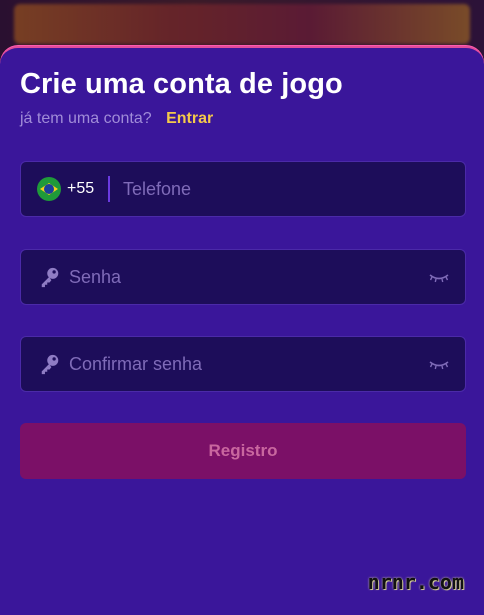 The width and height of the screenshot is (484, 615). Describe the element at coordinates (415, 582) in the screenshot. I see `watermark-logo: nrnr.com` at that location.